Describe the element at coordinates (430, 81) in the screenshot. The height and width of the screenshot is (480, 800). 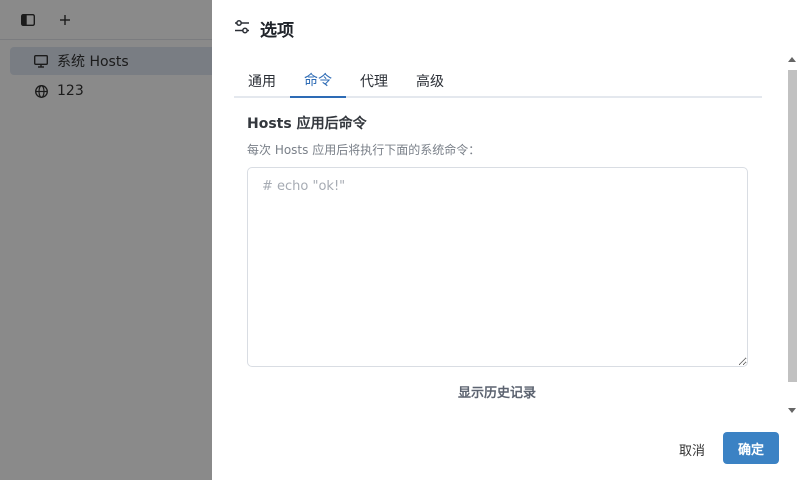
I see `tab-advanced: 高级` at that location.